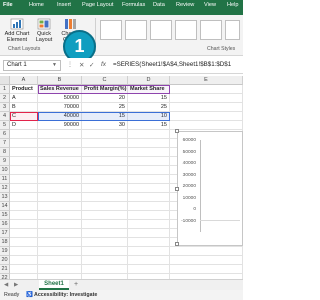 The width and height of the screenshot is (320, 300). Describe the element at coordinates (24, 89) in the screenshot. I see `table-cell: Product` at that location.